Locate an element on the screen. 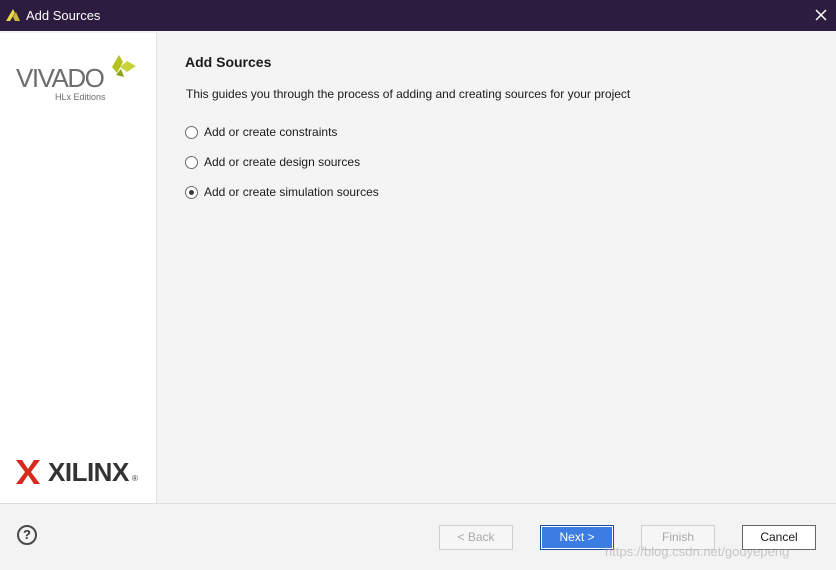  radio-label: Add or create simulation sources is located at coordinates (291, 192).